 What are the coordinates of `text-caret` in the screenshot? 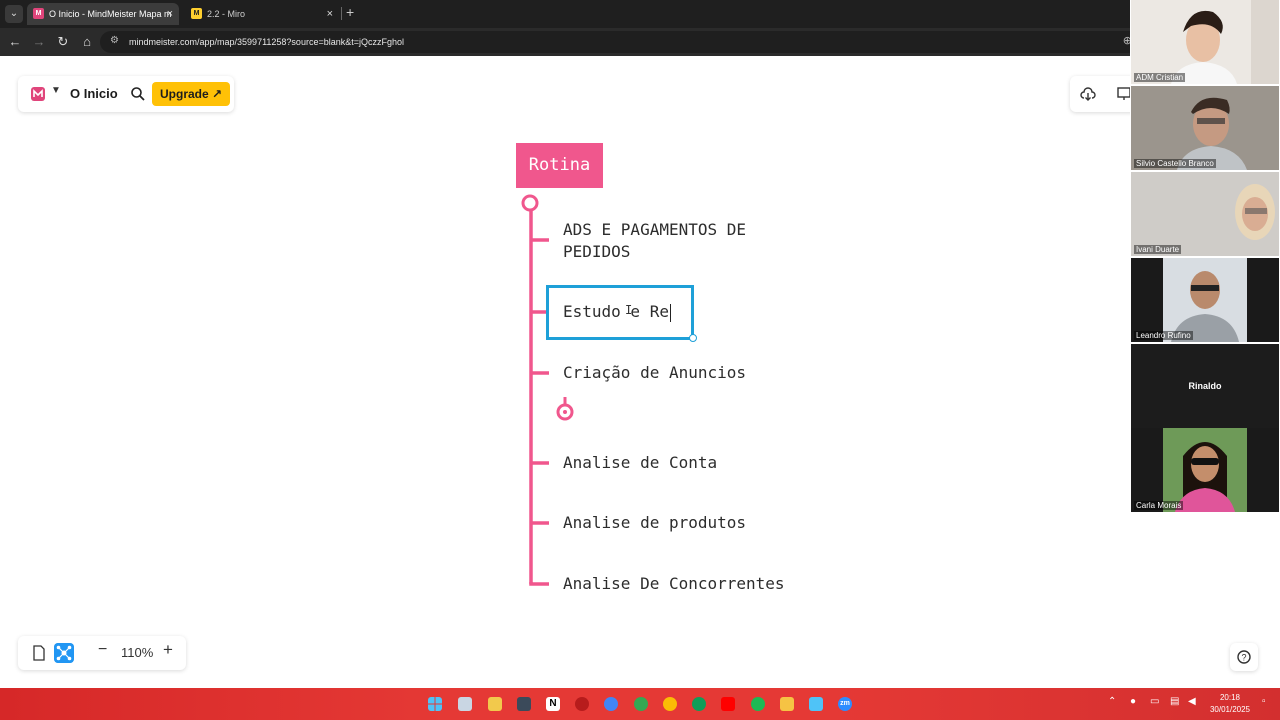 It's located at (670, 312).